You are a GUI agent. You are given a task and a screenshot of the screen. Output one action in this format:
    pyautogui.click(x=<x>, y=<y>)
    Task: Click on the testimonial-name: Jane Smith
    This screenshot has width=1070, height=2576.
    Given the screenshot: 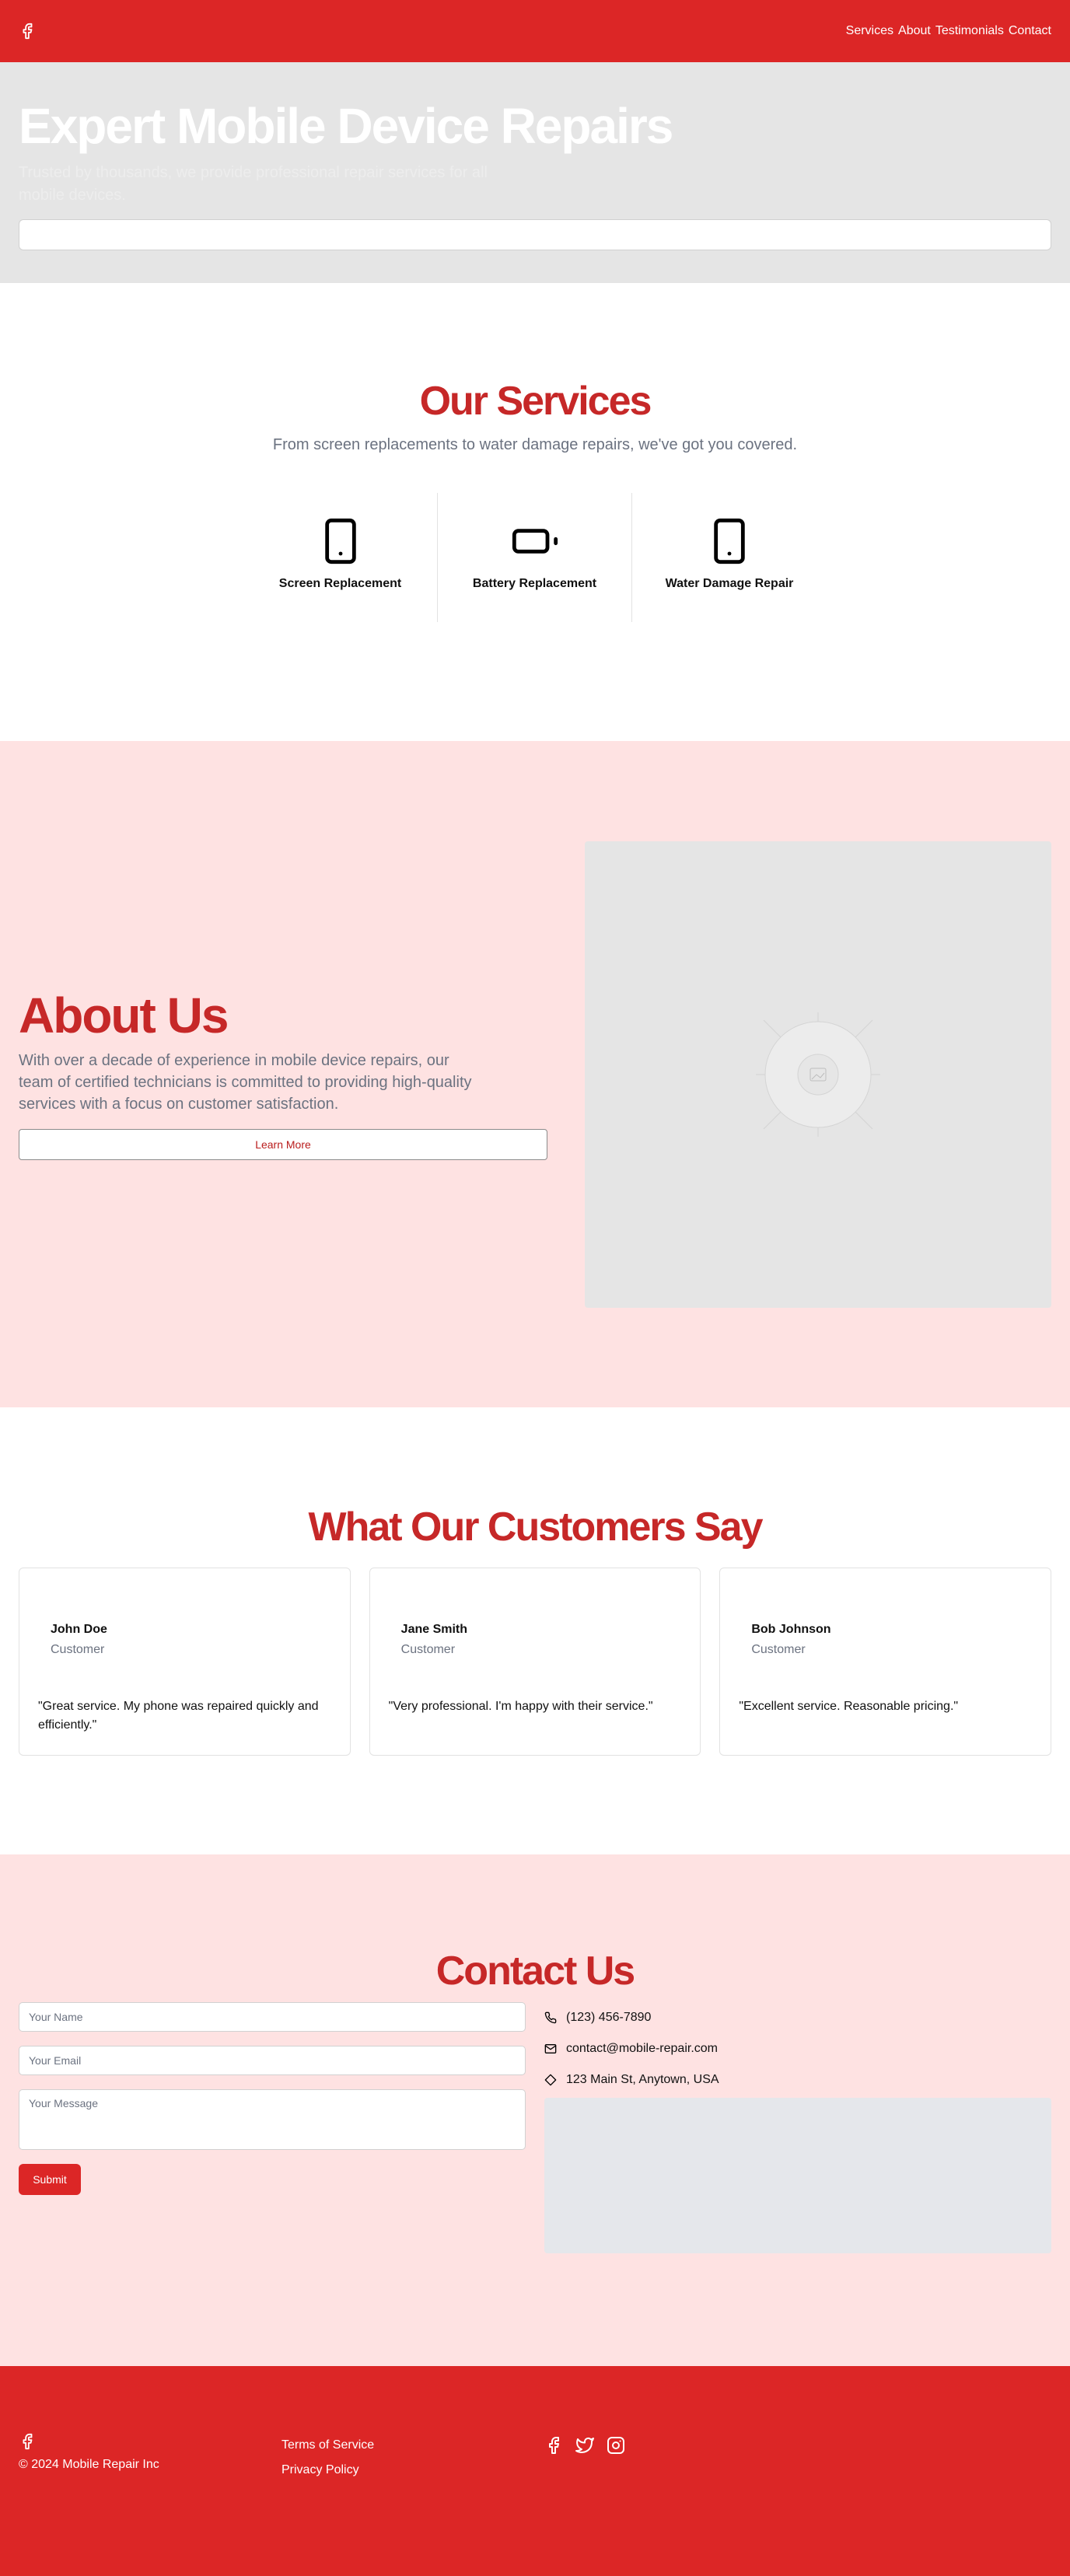 What is the action you would take?
    pyautogui.click(x=434, y=1629)
    